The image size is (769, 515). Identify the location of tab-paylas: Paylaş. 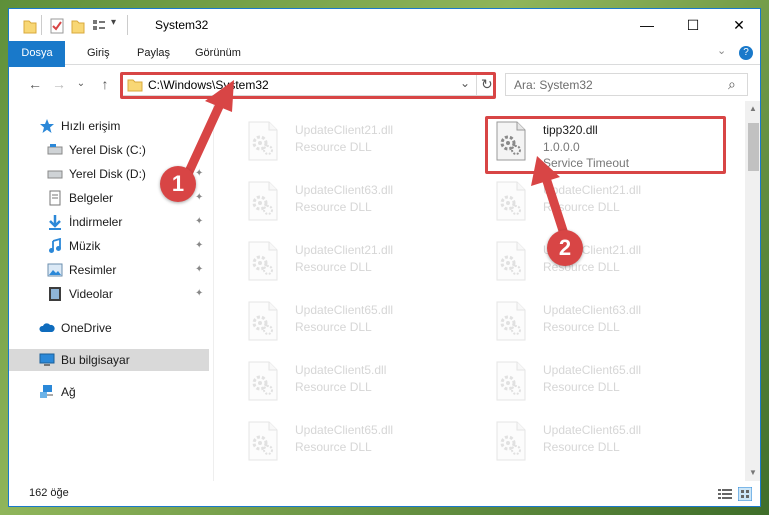
(153, 53).